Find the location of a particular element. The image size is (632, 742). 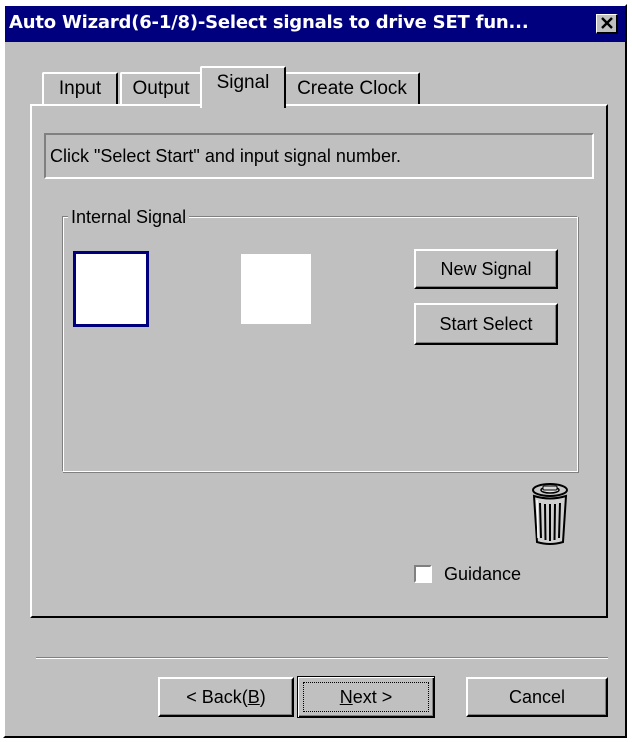

start-select-button-label: Start Select is located at coordinates (486, 324).